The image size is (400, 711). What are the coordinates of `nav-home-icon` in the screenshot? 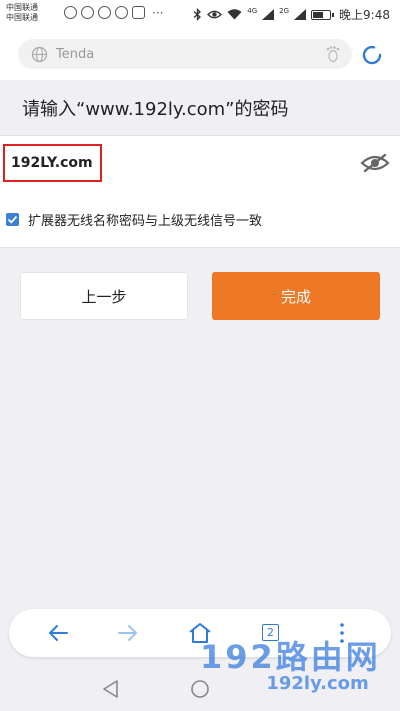 It's located at (200, 689).